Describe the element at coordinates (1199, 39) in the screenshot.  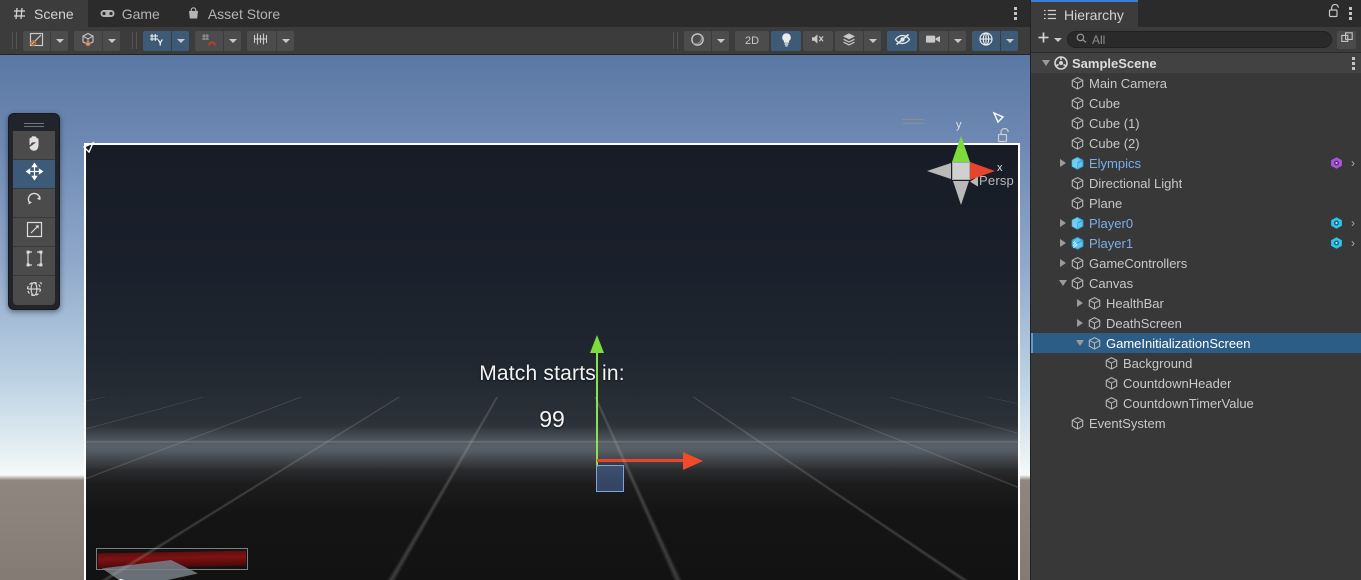
I see `search-input: All` at that location.